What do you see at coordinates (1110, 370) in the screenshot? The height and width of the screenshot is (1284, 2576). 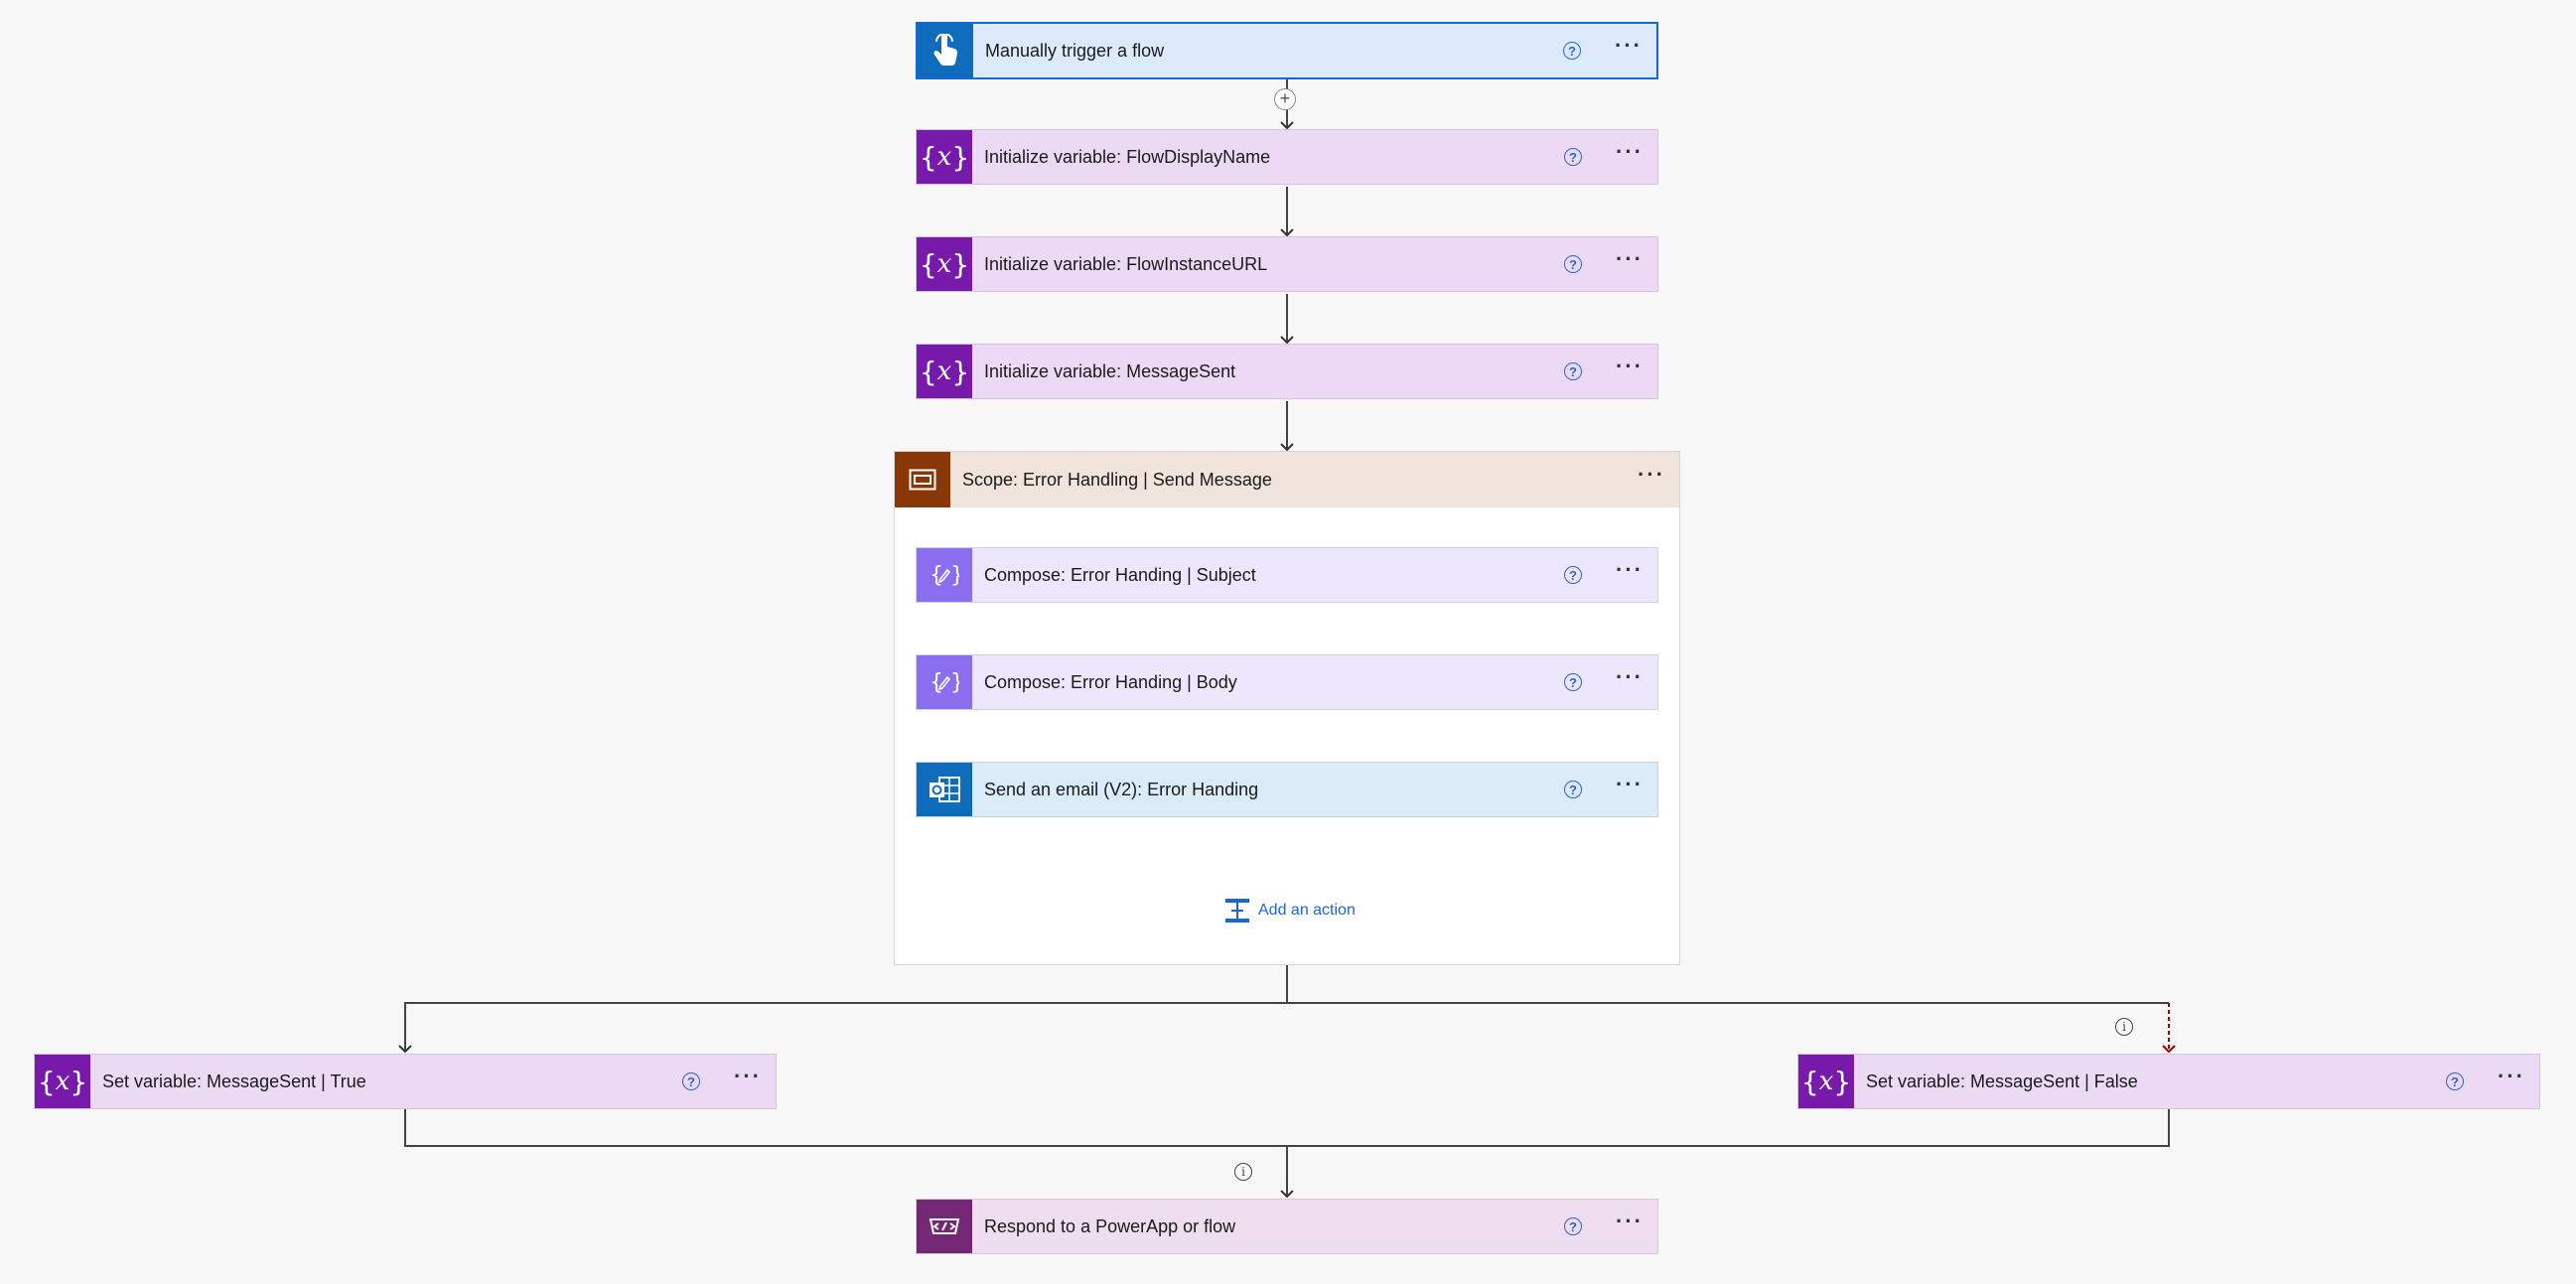 I see `card-label: Initialize variable: MessageSent` at bounding box center [1110, 370].